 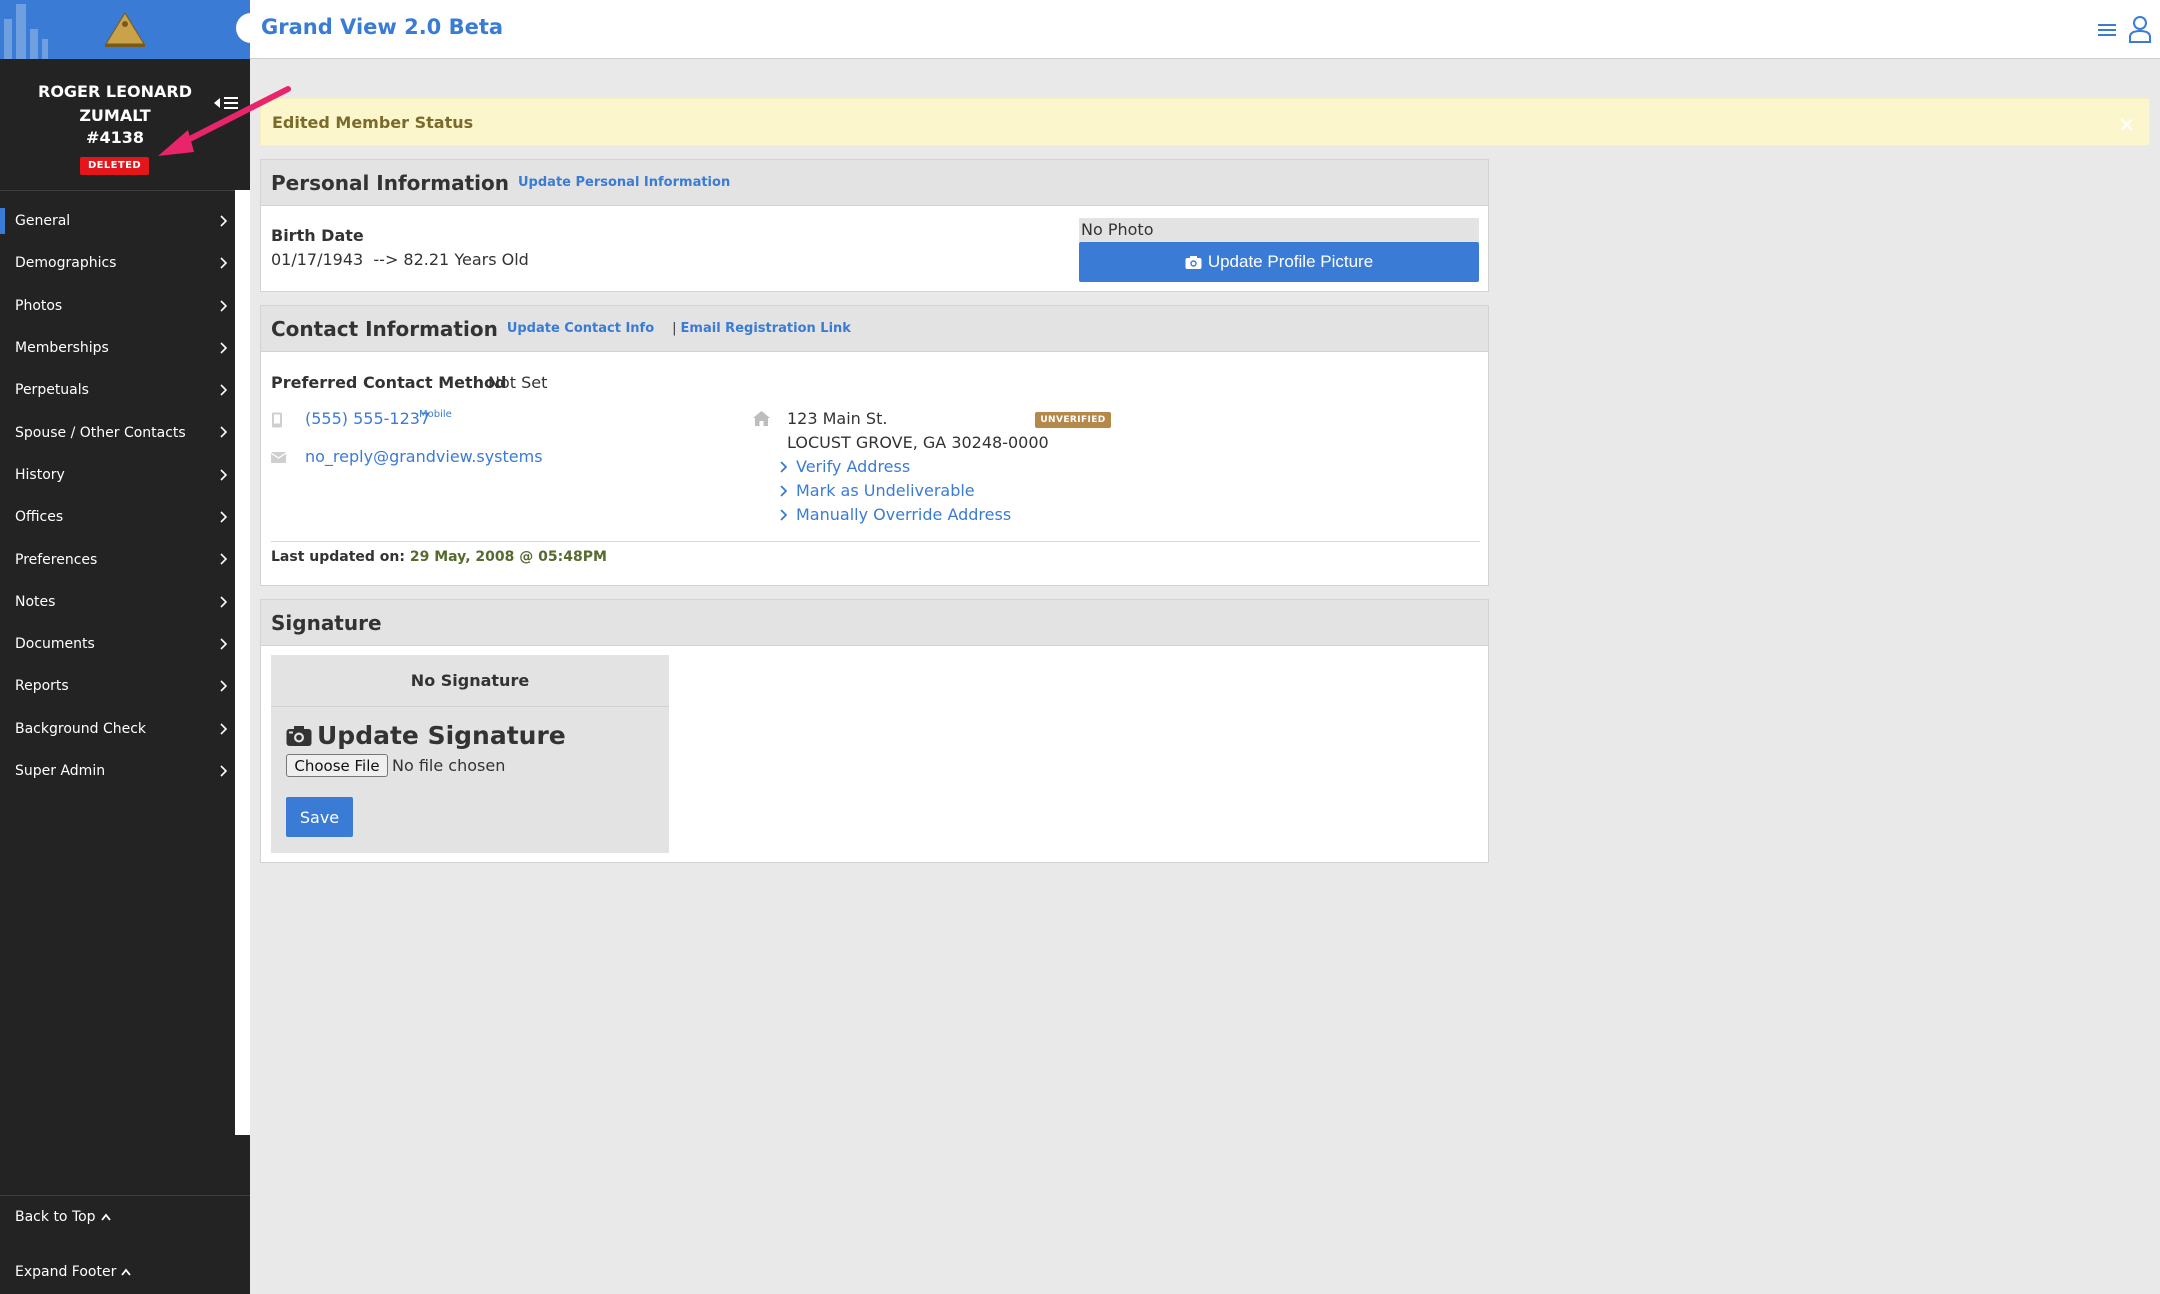 What do you see at coordinates (426, 735) in the screenshot?
I see `update-signature-heading: Update Signature` at bounding box center [426, 735].